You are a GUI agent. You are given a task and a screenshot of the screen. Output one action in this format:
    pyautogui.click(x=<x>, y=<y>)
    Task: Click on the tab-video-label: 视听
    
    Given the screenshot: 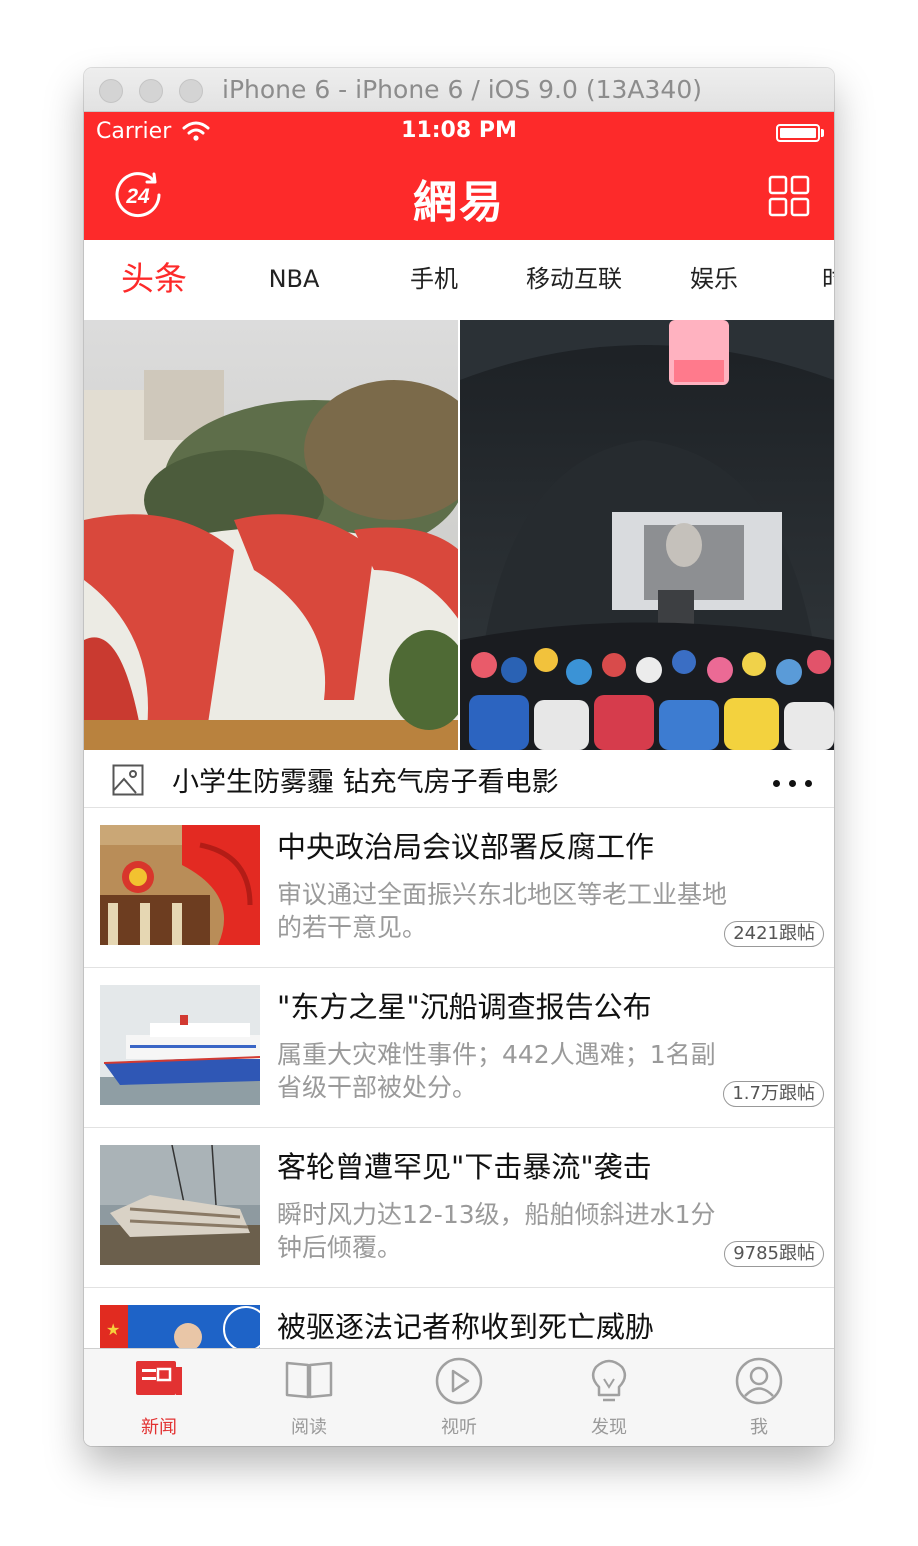 What is the action you would take?
    pyautogui.click(x=459, y=1427)
    